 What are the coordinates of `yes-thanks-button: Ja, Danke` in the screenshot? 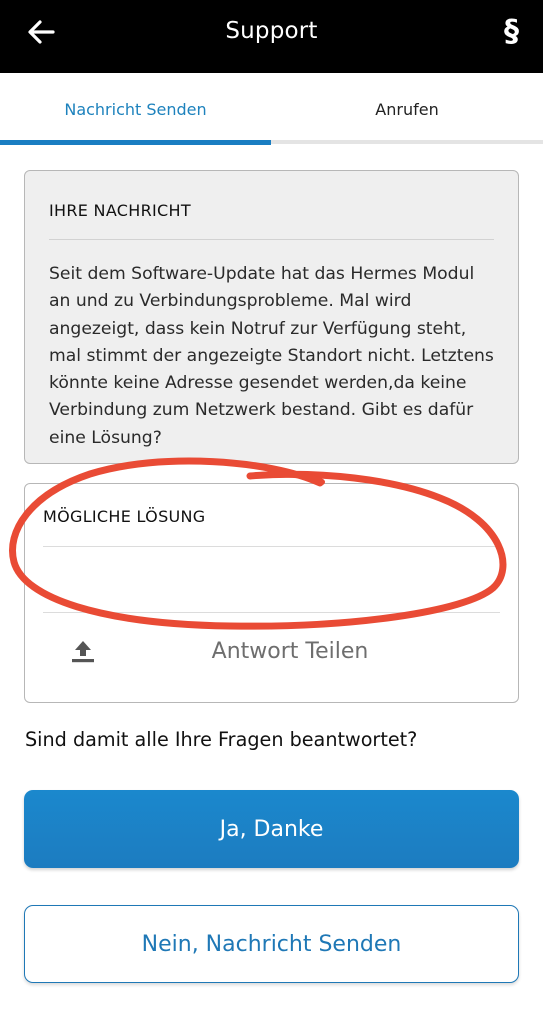 It's located at (271, 829).